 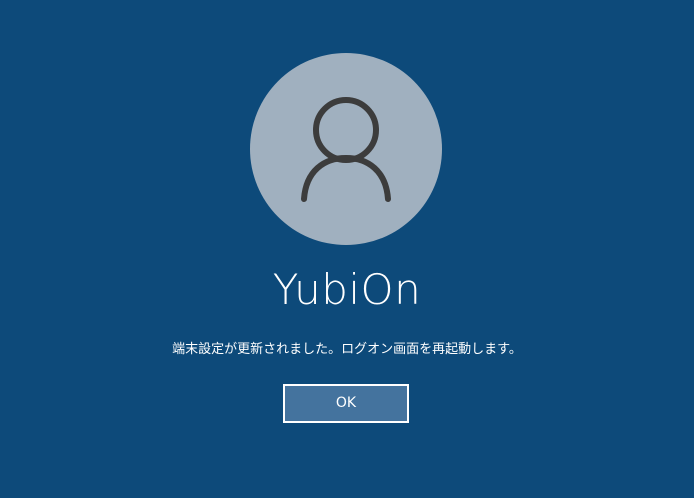 I want to click on ok-button: OK, so click(x=346, y=403).